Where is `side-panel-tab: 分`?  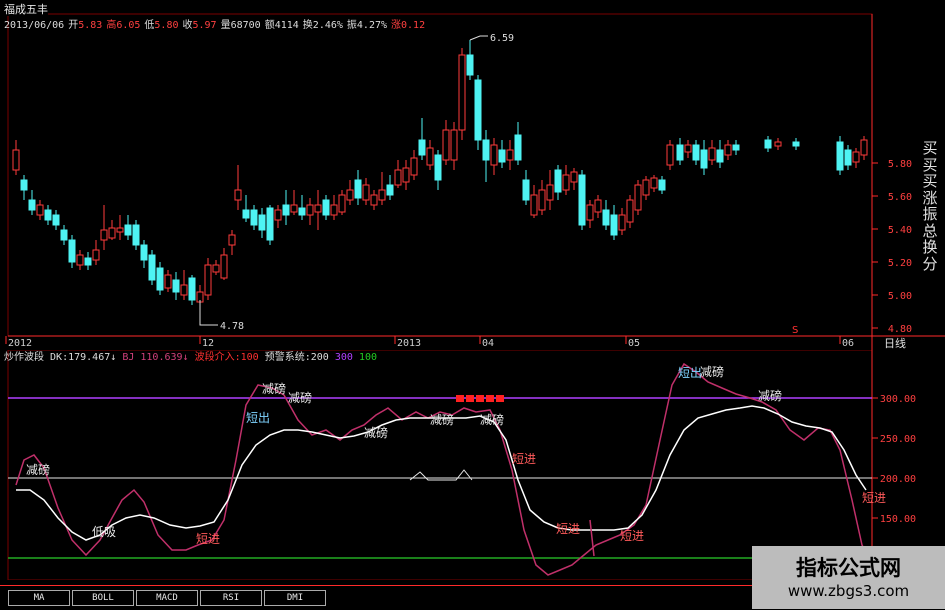 side-panel-tab: 分 is located at coordinates (930, 264).